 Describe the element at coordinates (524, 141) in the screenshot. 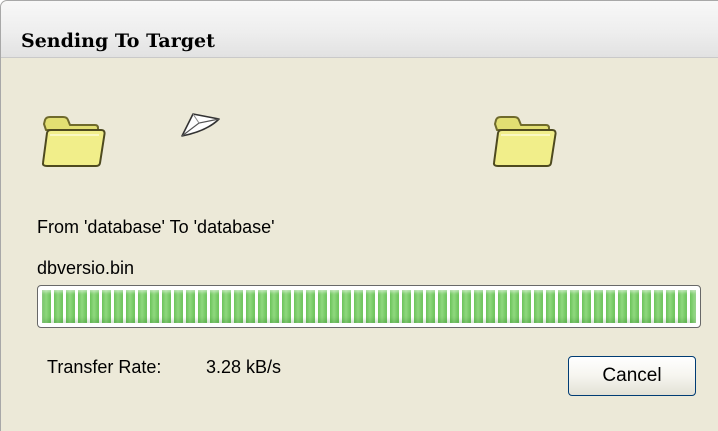

I see `destination-folder-icon` at that location.